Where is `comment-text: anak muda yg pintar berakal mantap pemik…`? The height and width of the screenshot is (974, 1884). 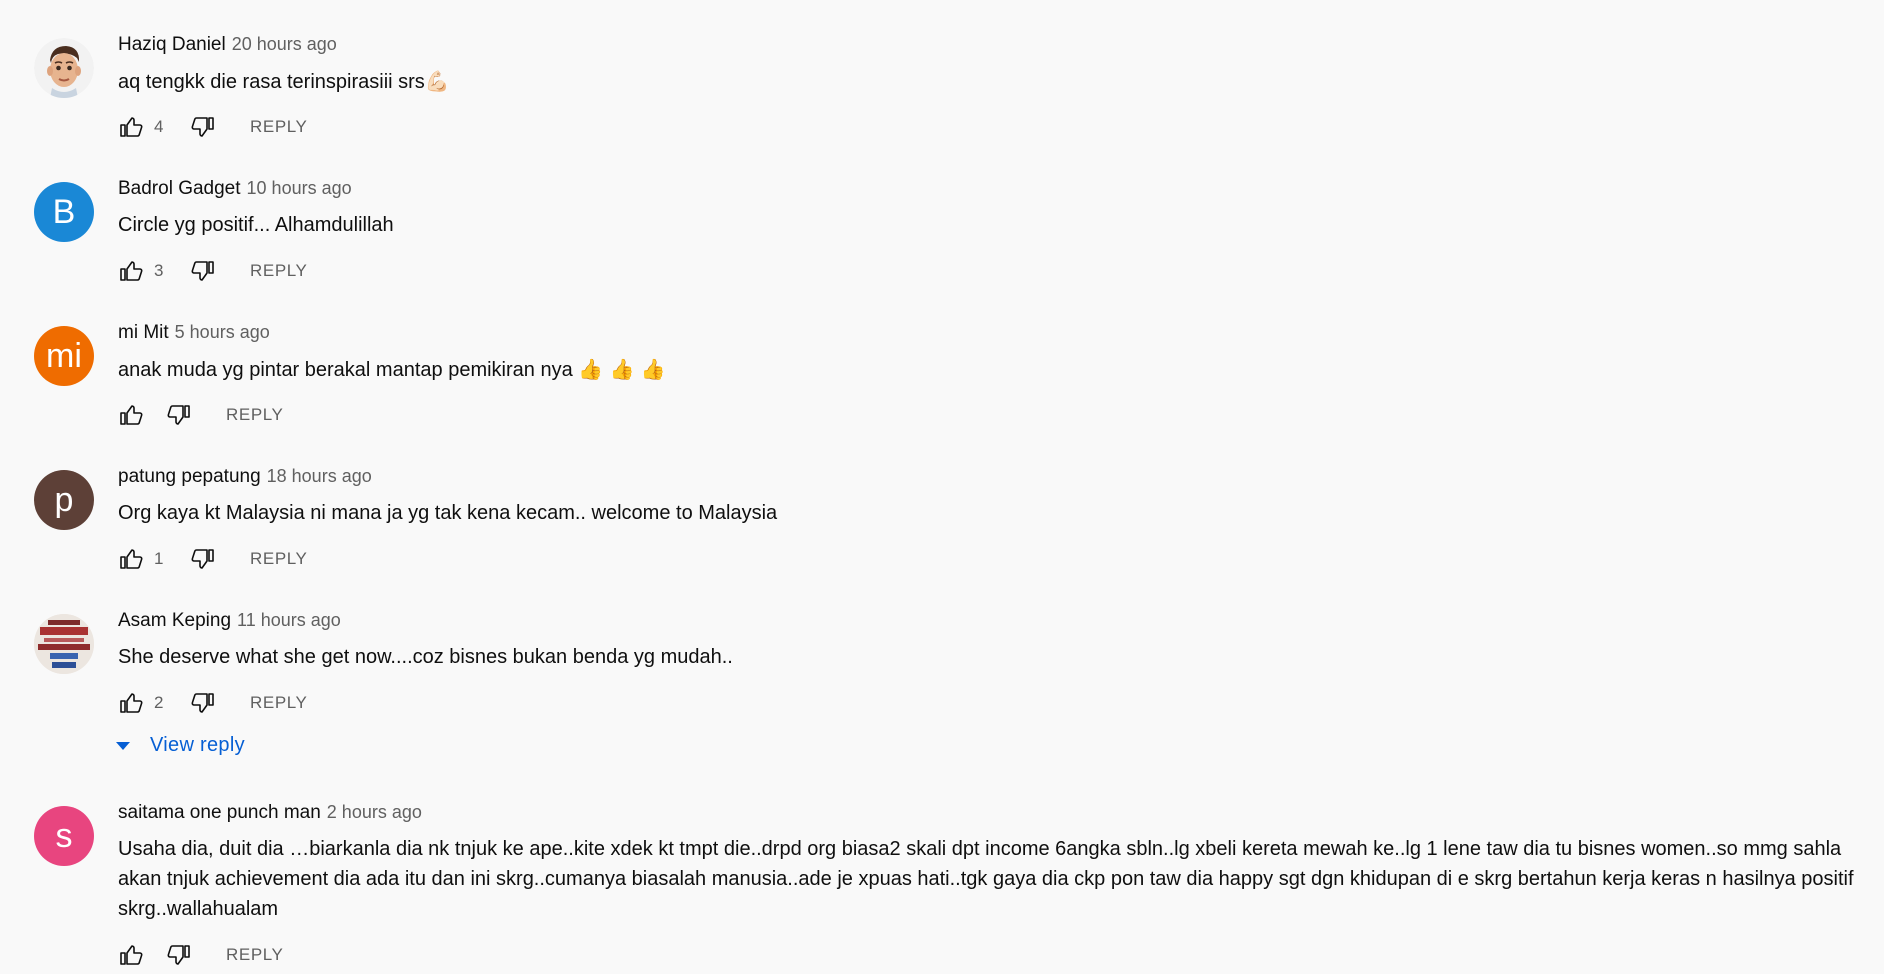 comment-text: anak muda yg pintar berakal mantap pemik… is located at coordinates (993, 369).